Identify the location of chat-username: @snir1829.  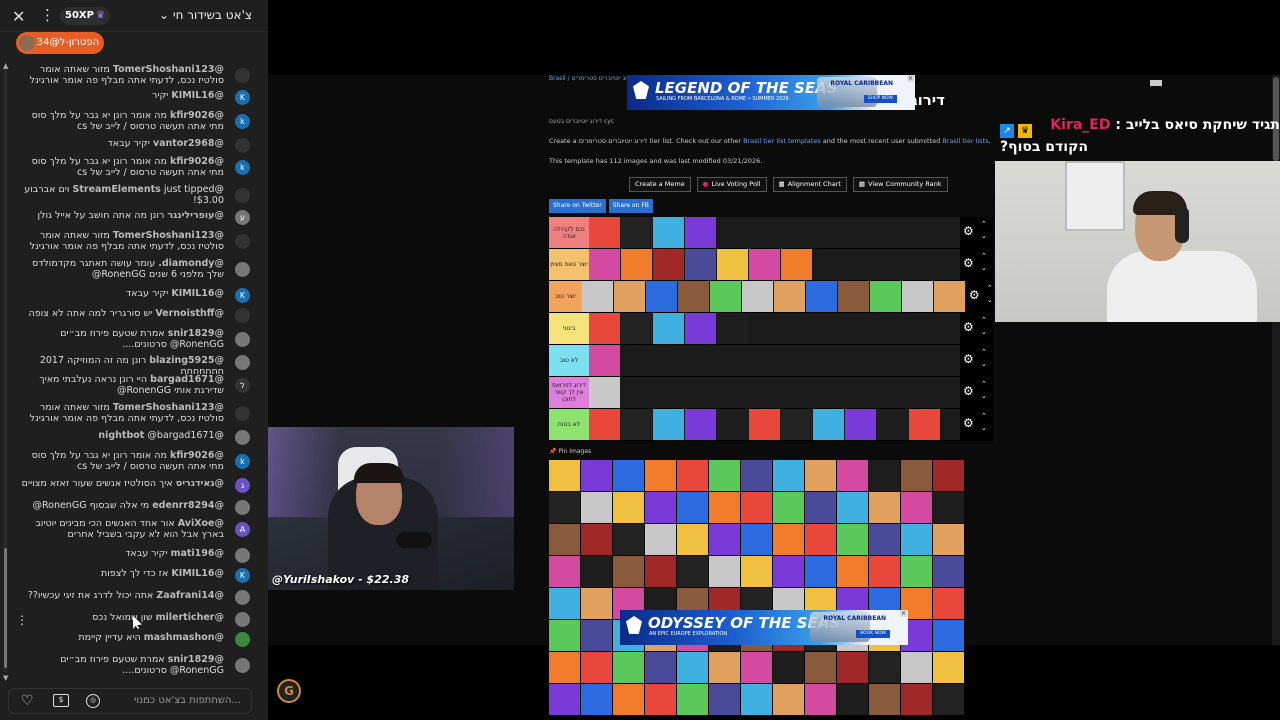
(196, 659).